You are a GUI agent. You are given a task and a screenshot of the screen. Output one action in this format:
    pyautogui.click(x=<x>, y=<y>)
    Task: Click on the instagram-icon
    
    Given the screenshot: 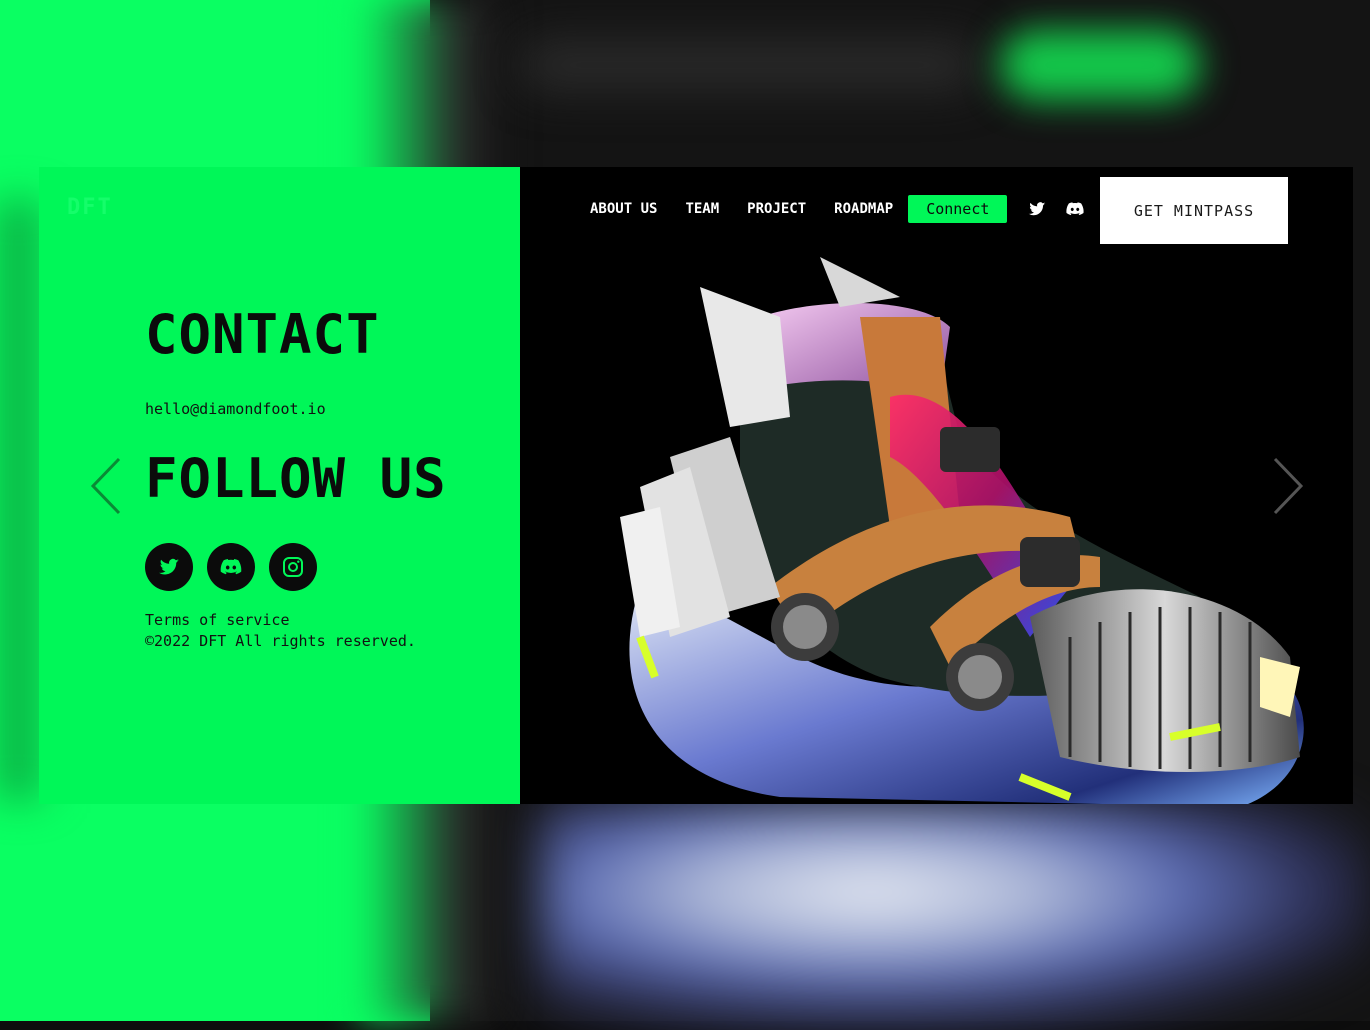 What is the action you would take?
    pyautogui.click(x=293, y=567)
    